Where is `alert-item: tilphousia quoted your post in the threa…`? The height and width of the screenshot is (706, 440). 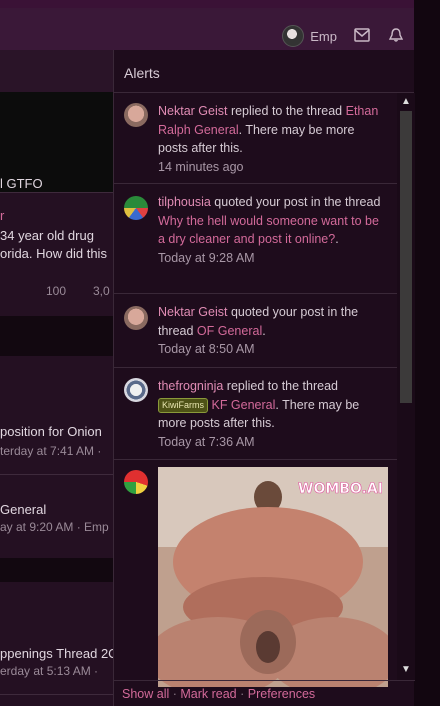 alert-item: tilphousia quoted your post in the threa… is located at coordinates (255, 239).